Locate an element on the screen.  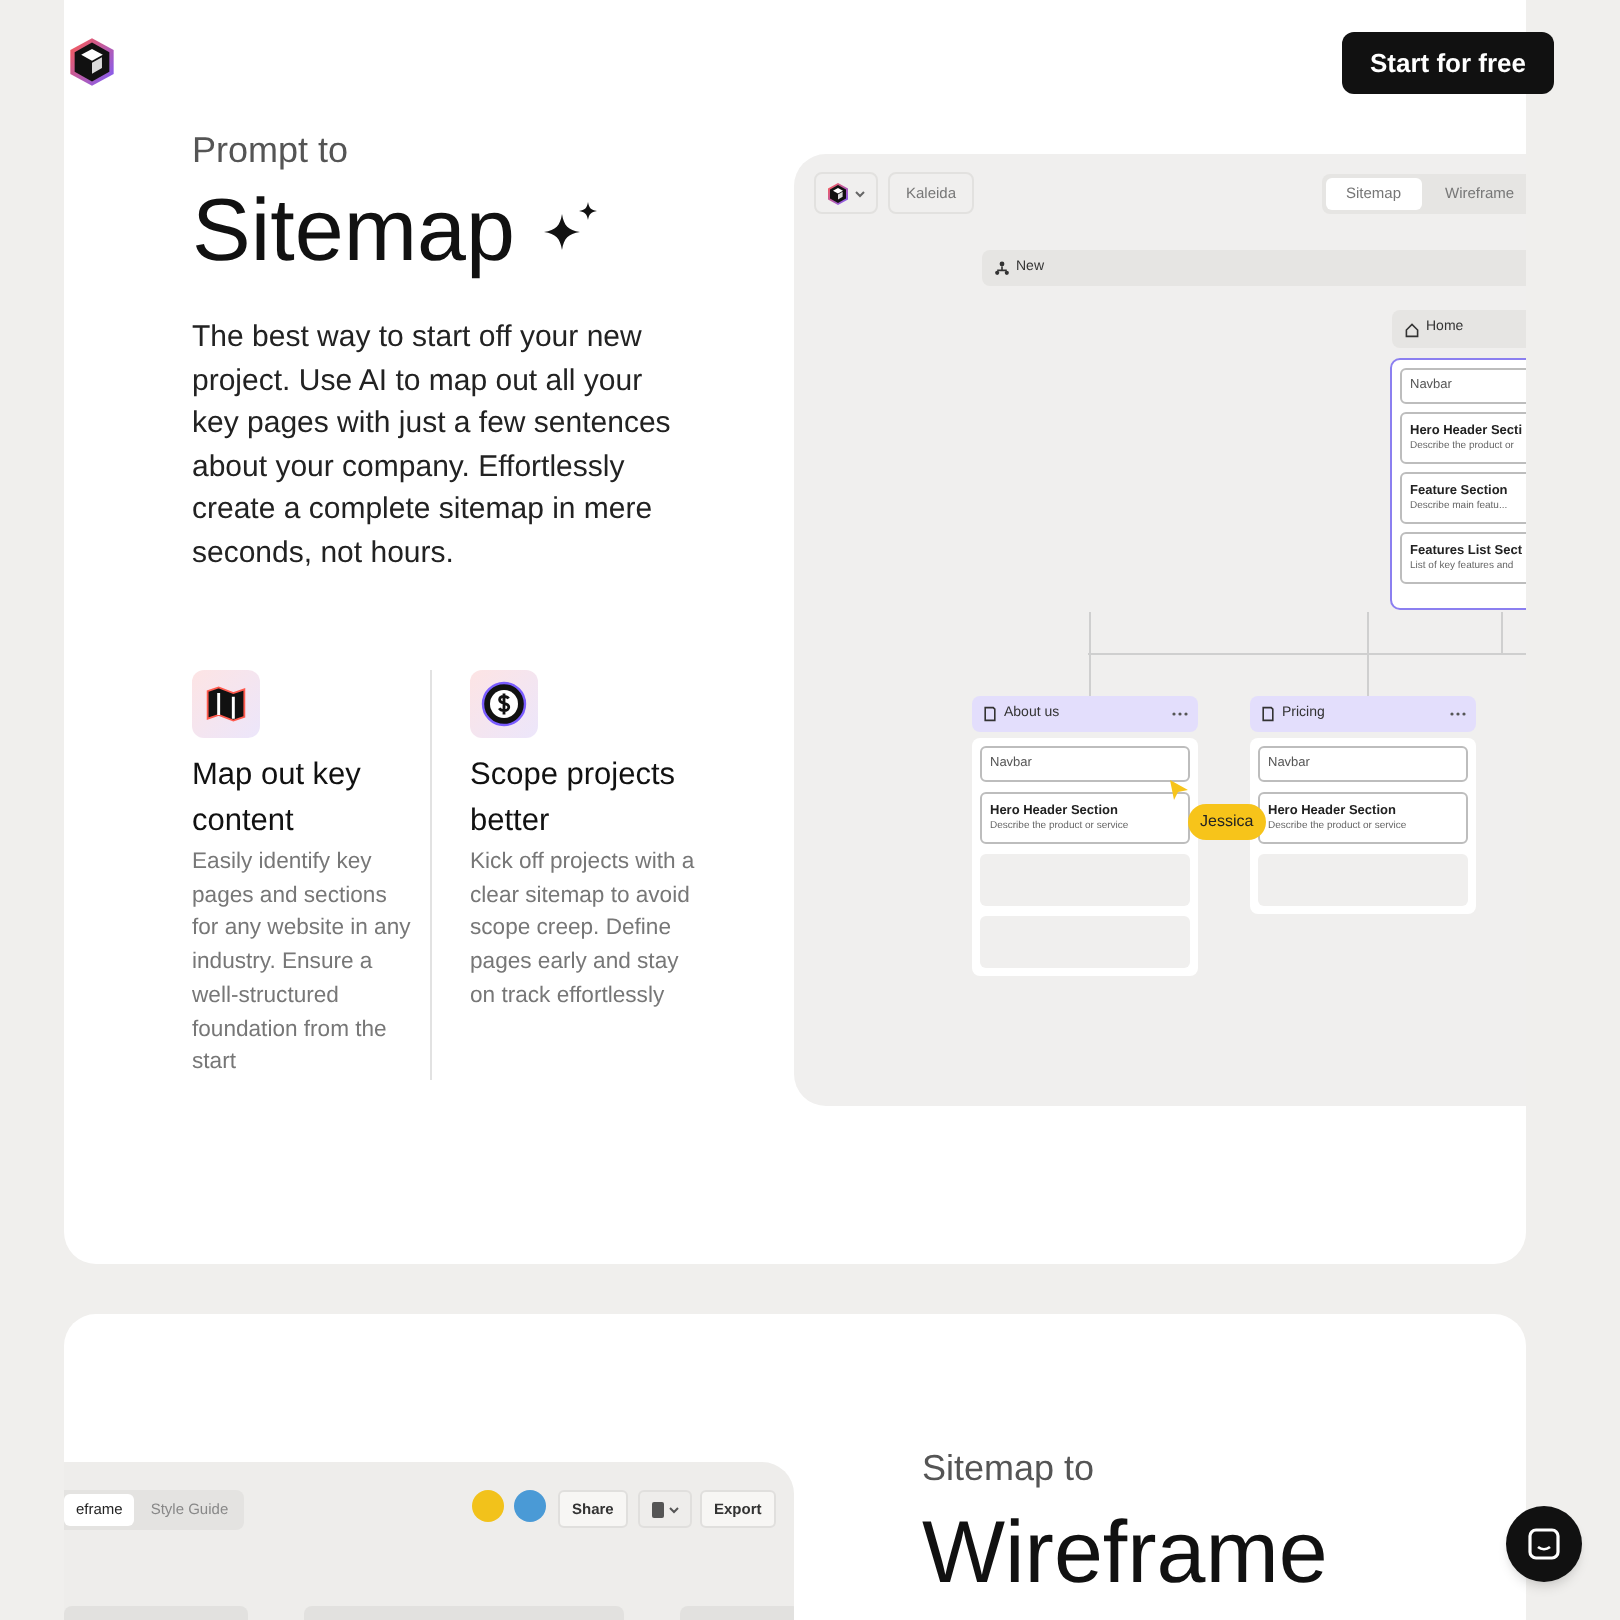
section-description: The best way to start off your new project. Use AI to map out all your key pages with just a few sentences about your company. Effortlessly create a complete sitemap in mere seconds, not hours. is located at coordinates (432, 445).